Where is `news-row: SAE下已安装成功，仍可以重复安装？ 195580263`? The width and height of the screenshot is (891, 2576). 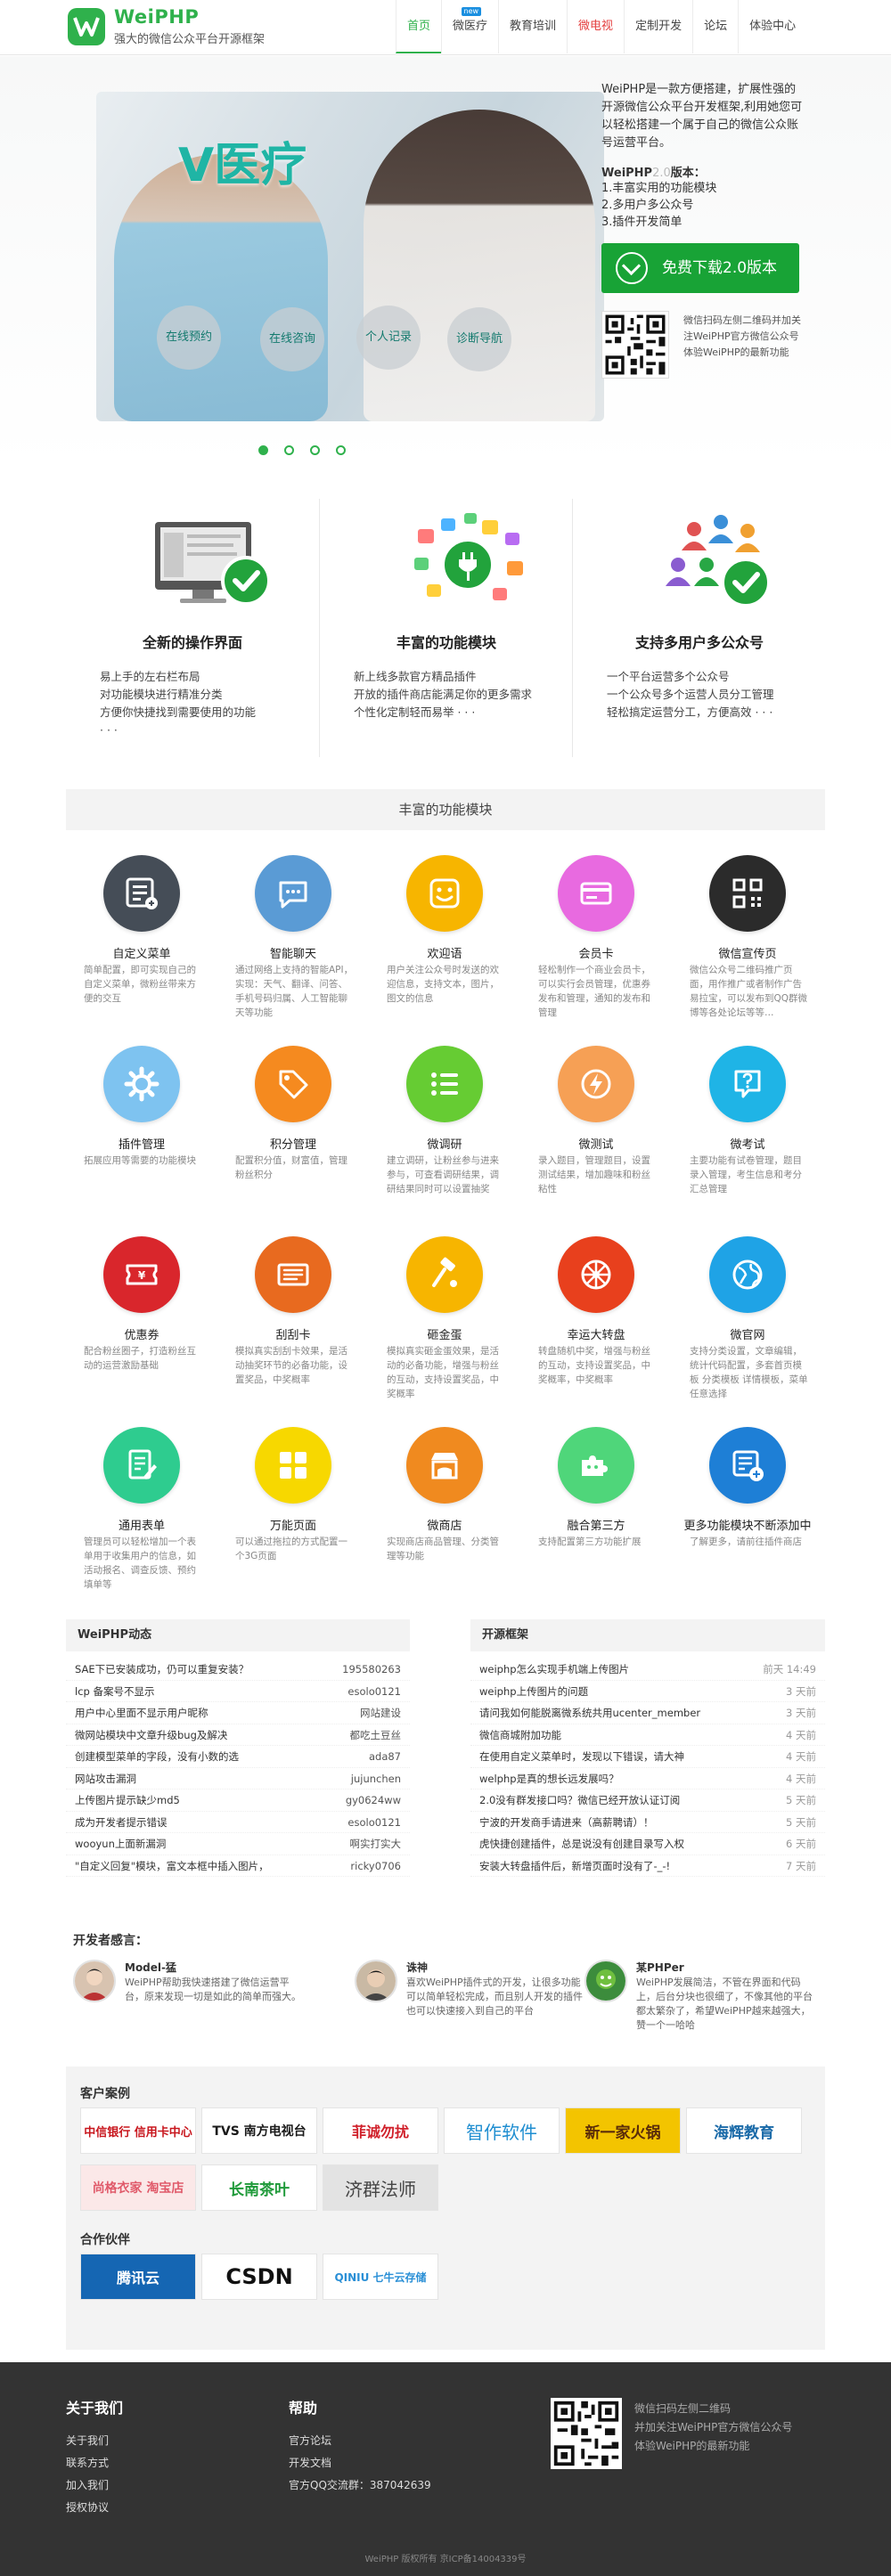 news-row: SAE下已安装成功，仍可以重复安装？ 195580263 is located at coordinates (238, 1670).